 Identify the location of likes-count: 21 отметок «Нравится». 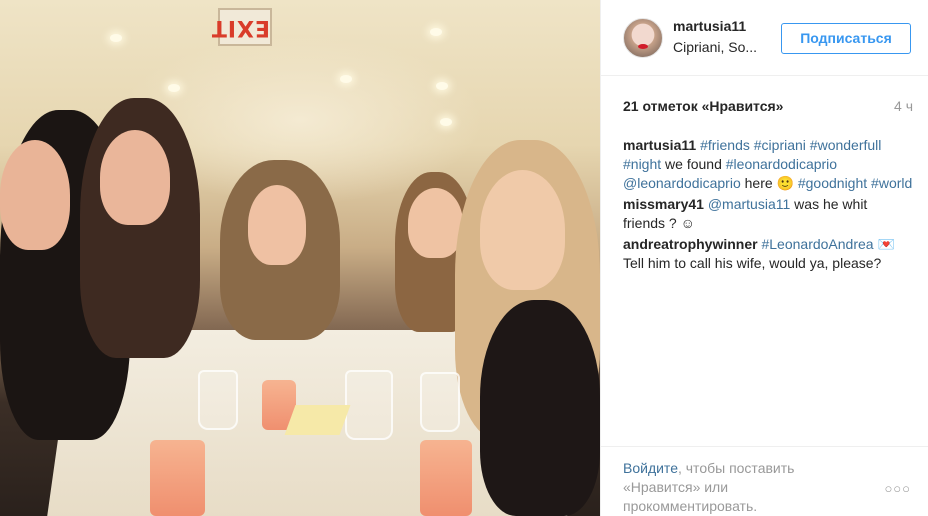
(703, 106).